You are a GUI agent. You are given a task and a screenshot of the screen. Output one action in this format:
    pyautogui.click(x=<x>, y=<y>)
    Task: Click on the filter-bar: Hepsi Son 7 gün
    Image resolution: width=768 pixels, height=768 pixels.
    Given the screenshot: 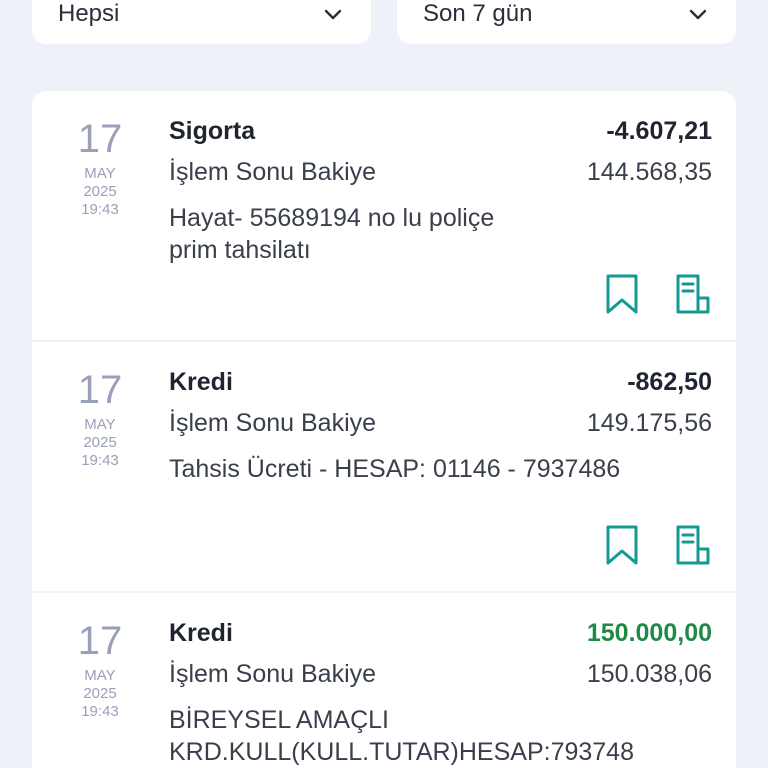 What is the action you would take?
    pyautogui.click(x=384, y=22)
    